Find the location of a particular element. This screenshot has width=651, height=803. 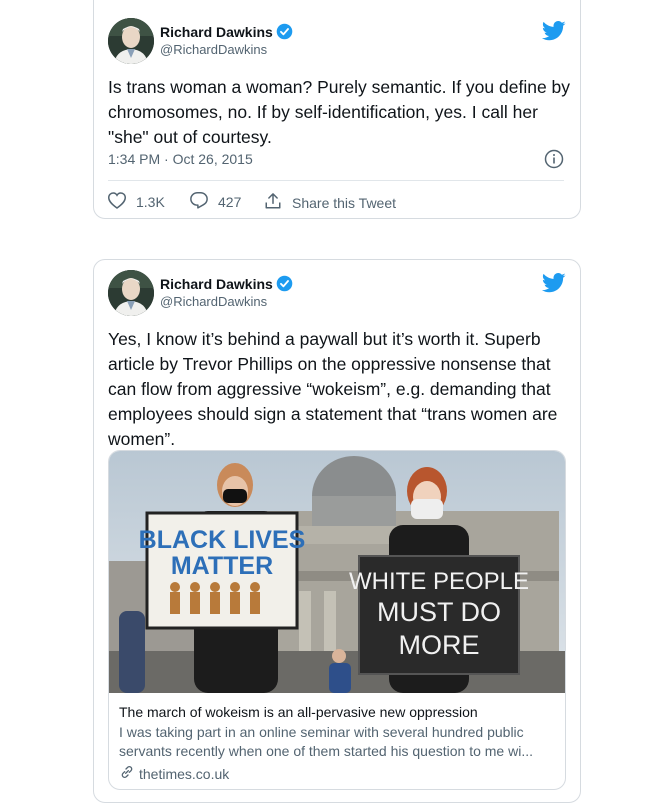

left-sign-text-line1: BLACK LIVES is located at coordinates (222, 540).